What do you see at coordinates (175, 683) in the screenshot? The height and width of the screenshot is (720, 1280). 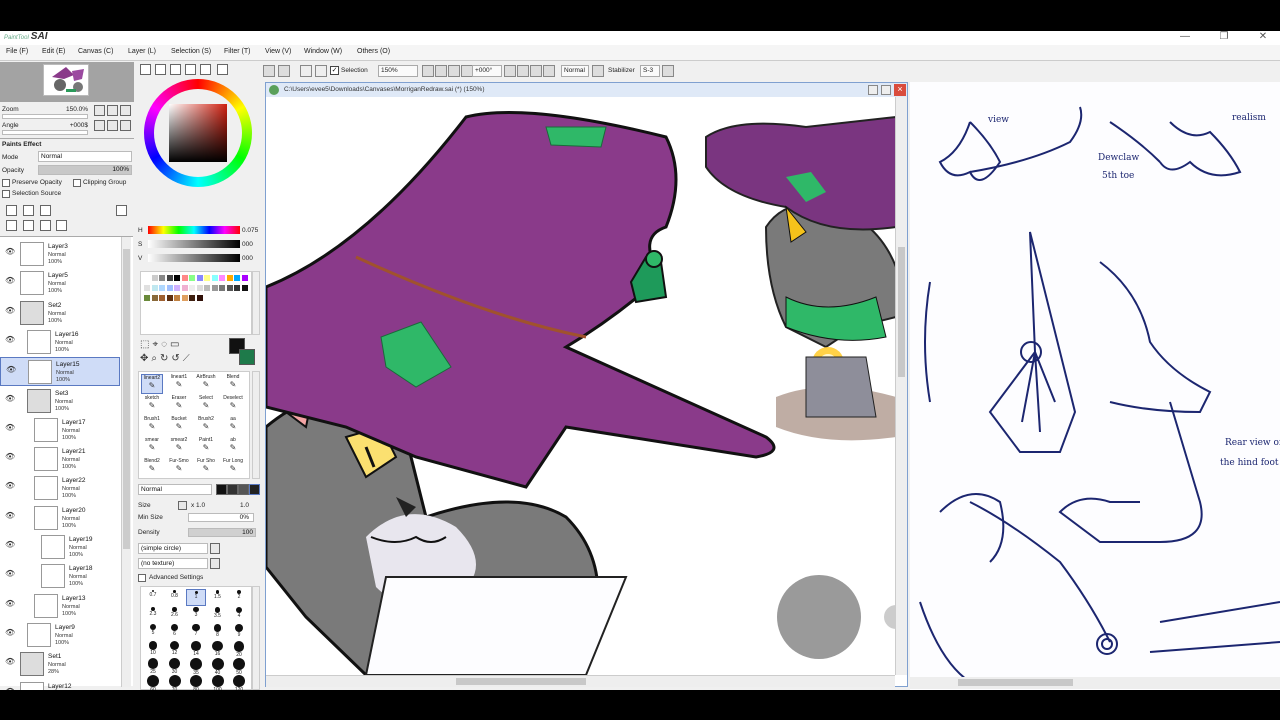 I see `brush-size-preset: 70` at bounding box center [175, 683].